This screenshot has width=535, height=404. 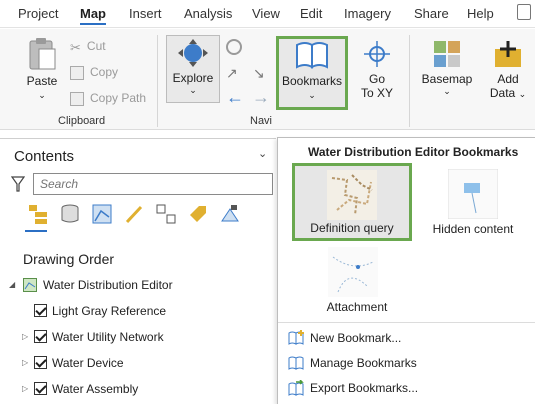 I want to click on list-by-labeling-icon, so click(x=198, y=214).